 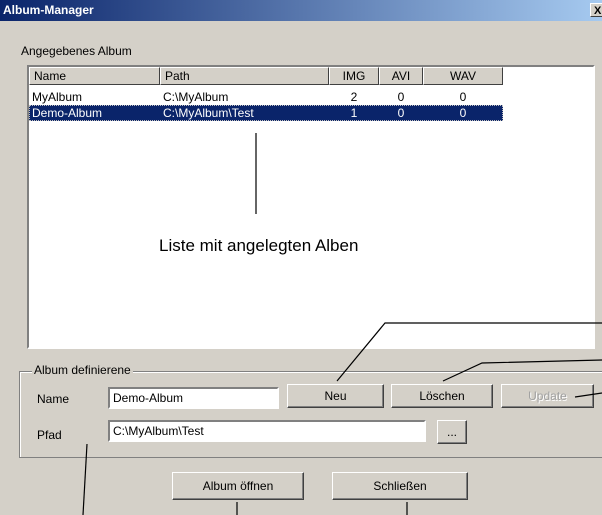 I want to click on callout-delete-line, so click(x=522, y=370).